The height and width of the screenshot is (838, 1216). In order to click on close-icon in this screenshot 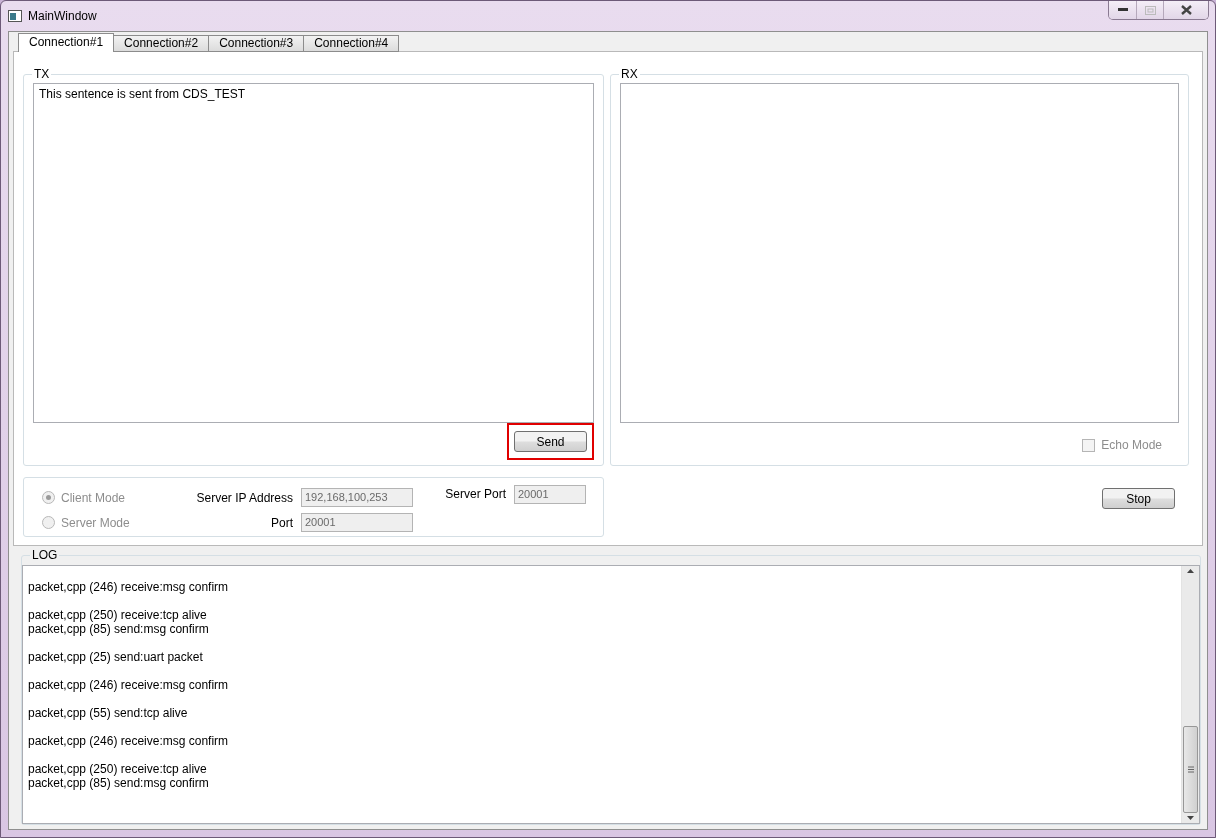, I will do `click(1186, 10)`.